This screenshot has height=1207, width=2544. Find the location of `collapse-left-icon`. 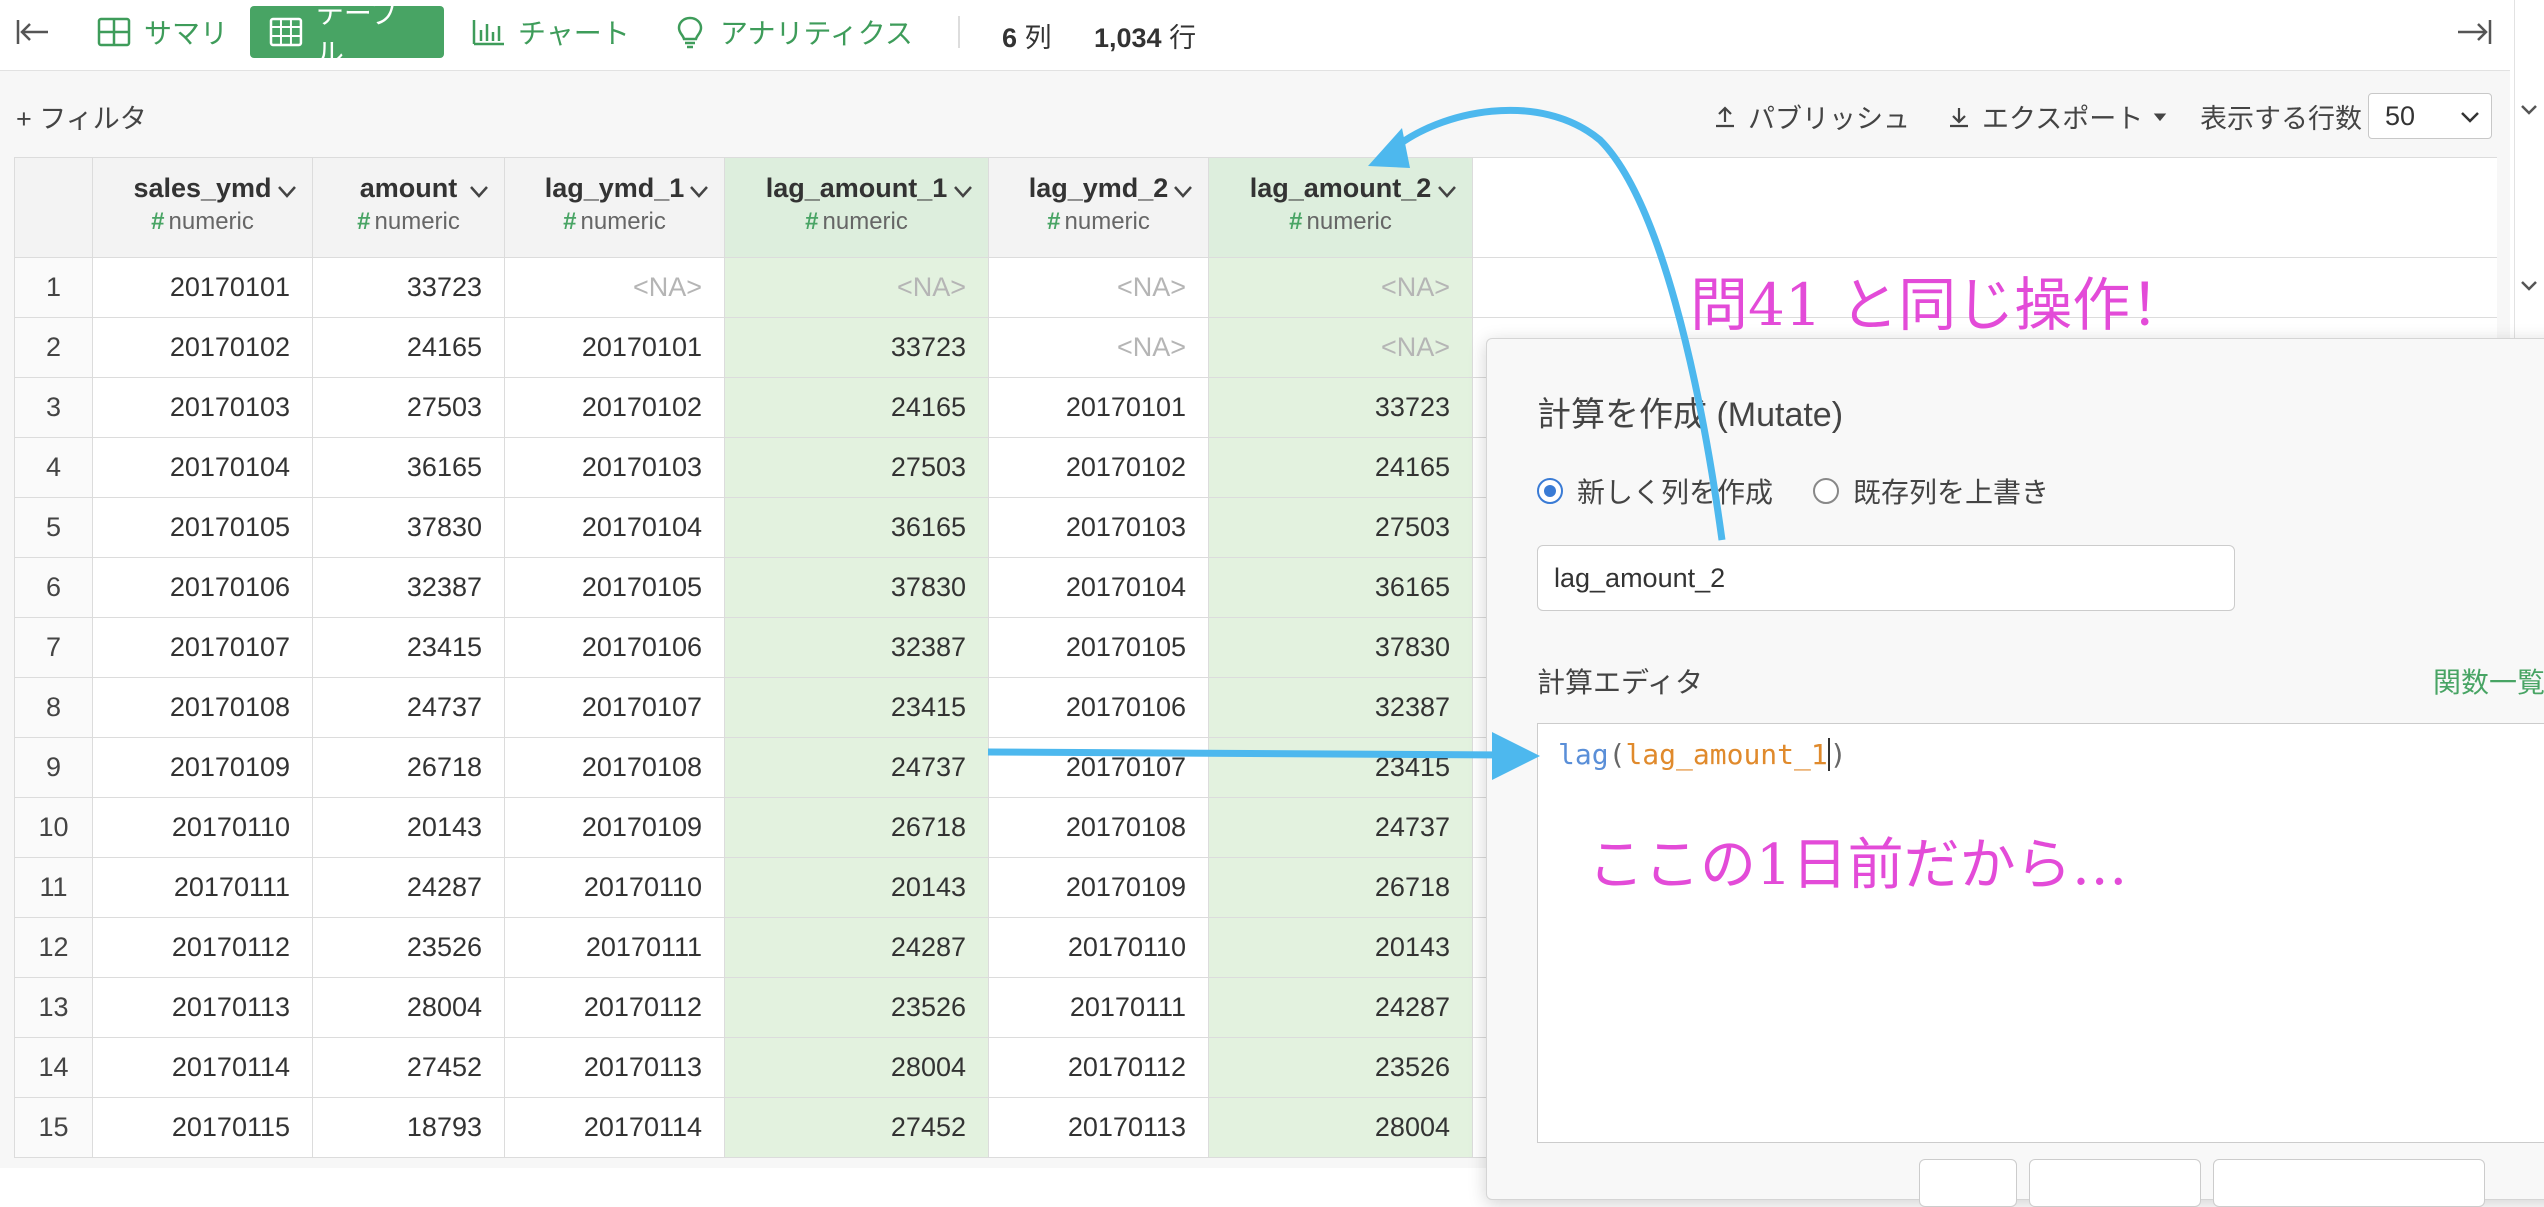

collapse-left-icon is located at coordinates (32, 32).